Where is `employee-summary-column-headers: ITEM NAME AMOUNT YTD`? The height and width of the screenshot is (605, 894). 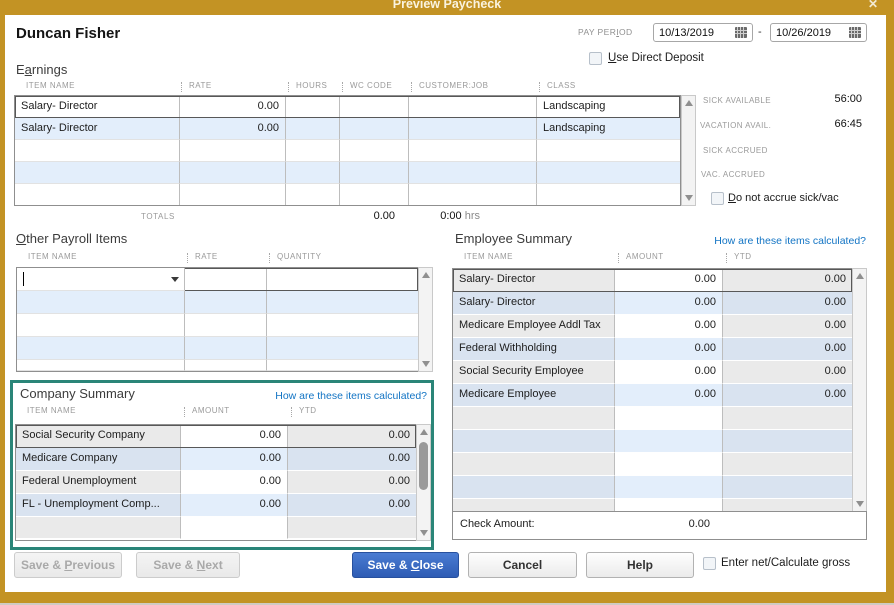 employee-summary-column-headers: ITEM NAME AMOUNT YTD is located at coordinates (653, 258).